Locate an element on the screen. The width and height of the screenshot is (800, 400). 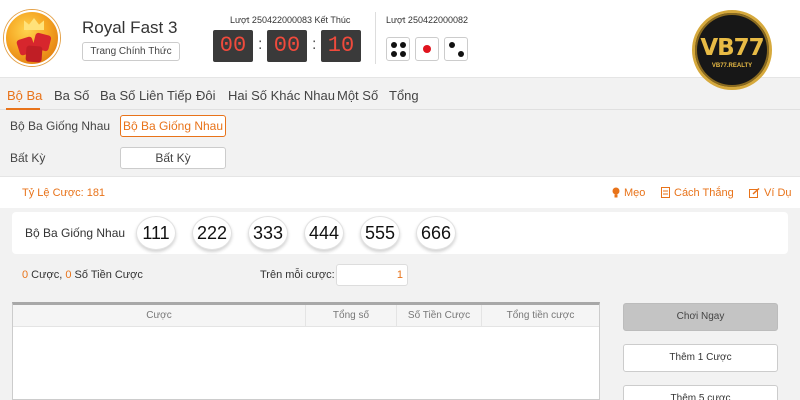
dice-icon is located at coordinates (34, 54).